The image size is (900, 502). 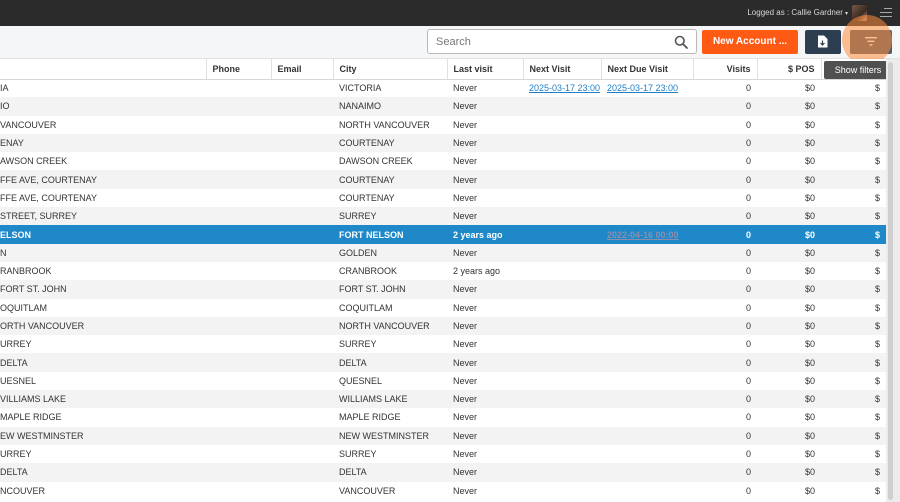 I want to click on export-button, so click(x=823, y=42).